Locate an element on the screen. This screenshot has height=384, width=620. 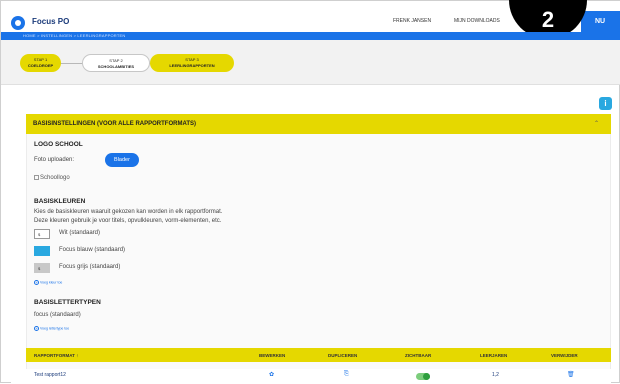
menu-button: NU is located at coordinates (600, 22).